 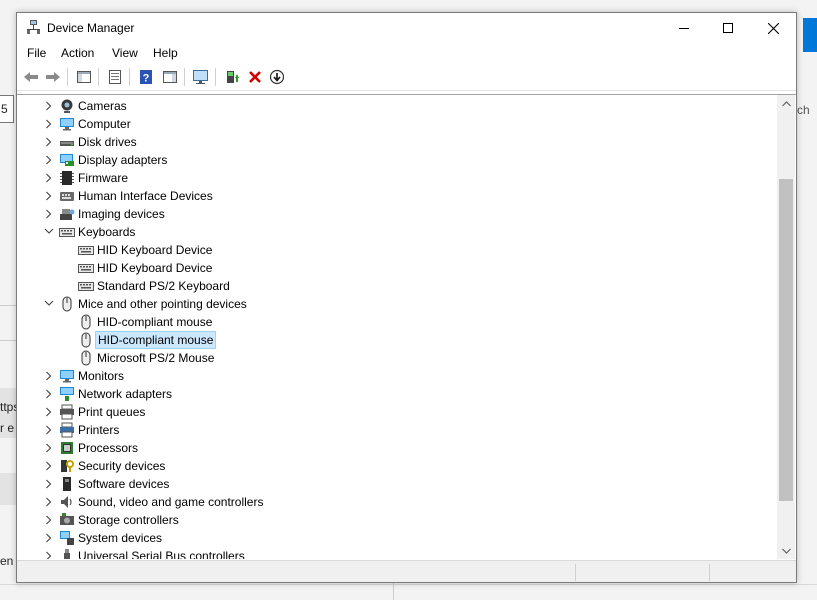 I want to click on tree-category: System devices, so click(x=397, y=538).